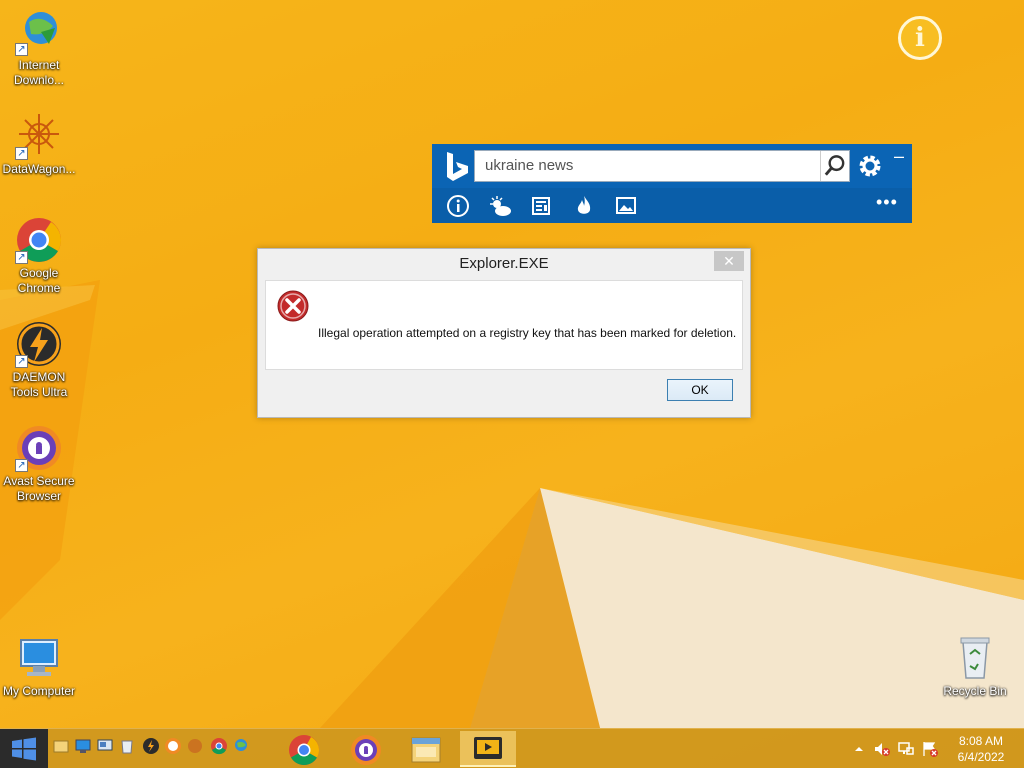  Describe the element at coordinates (61, 746) in the screenshot. I see `explorer-quick-icon` at that location.